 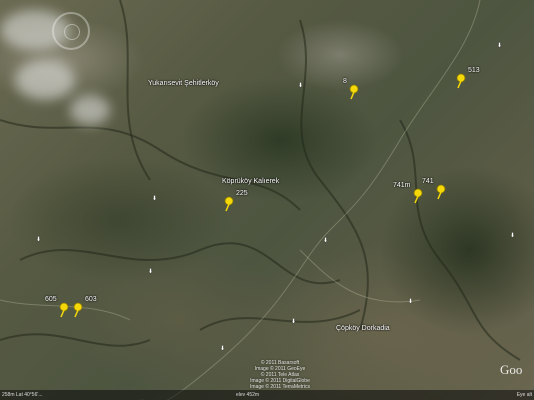 I want to click on look-control, so click(x=72, y=32).